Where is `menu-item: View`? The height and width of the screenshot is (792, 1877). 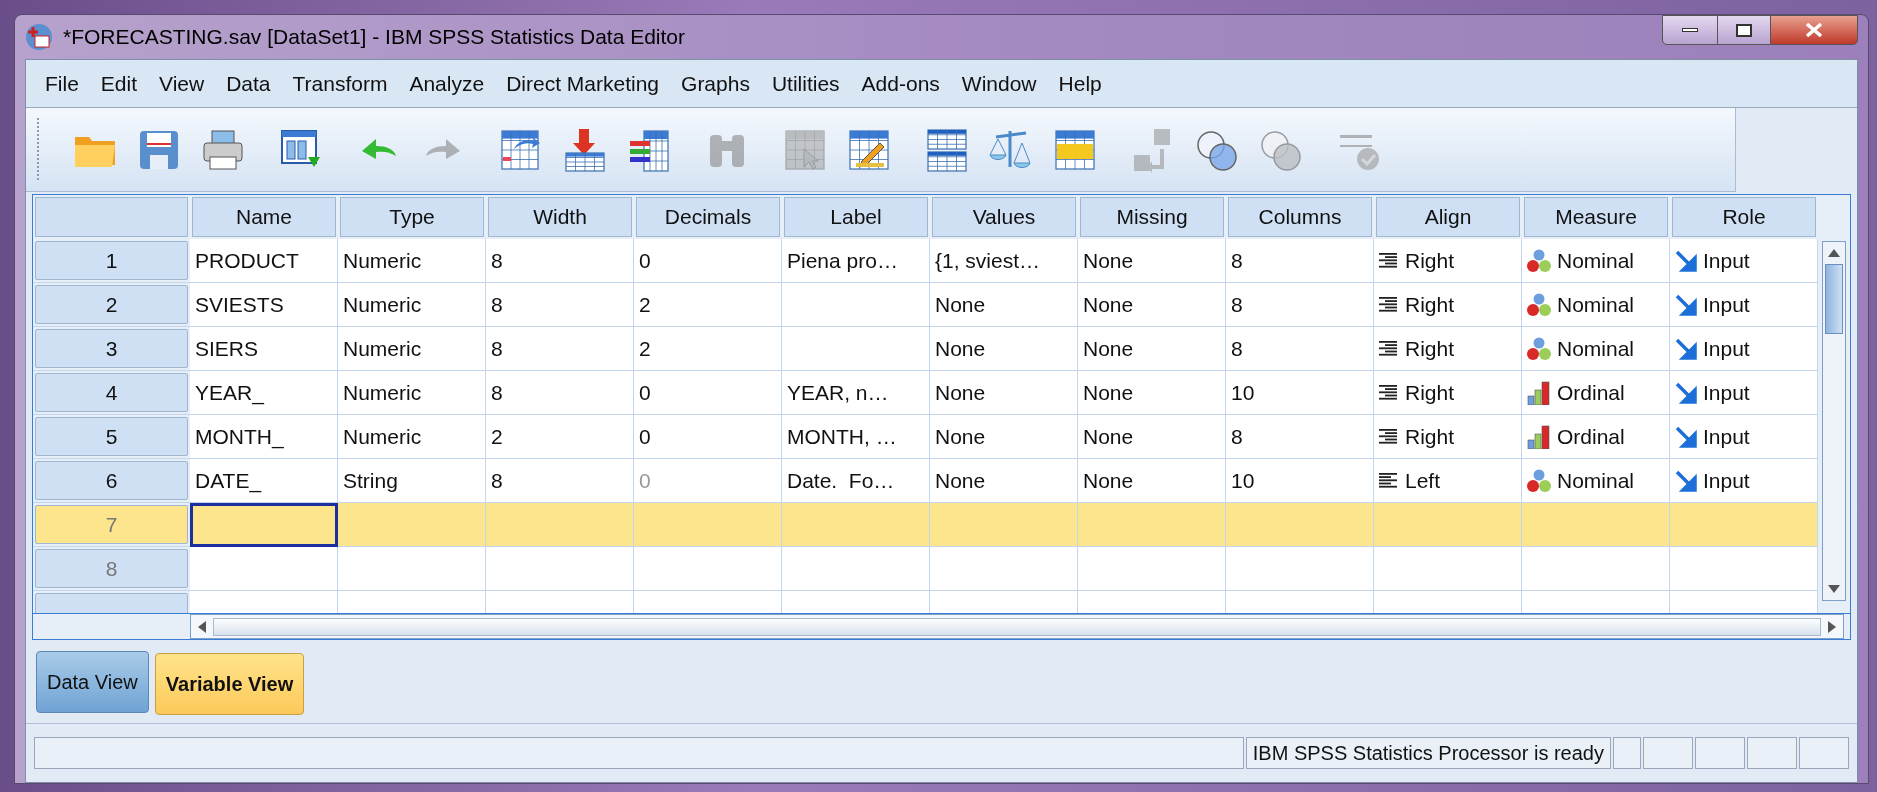 menu-item: View is located at coordinates (182, 83).